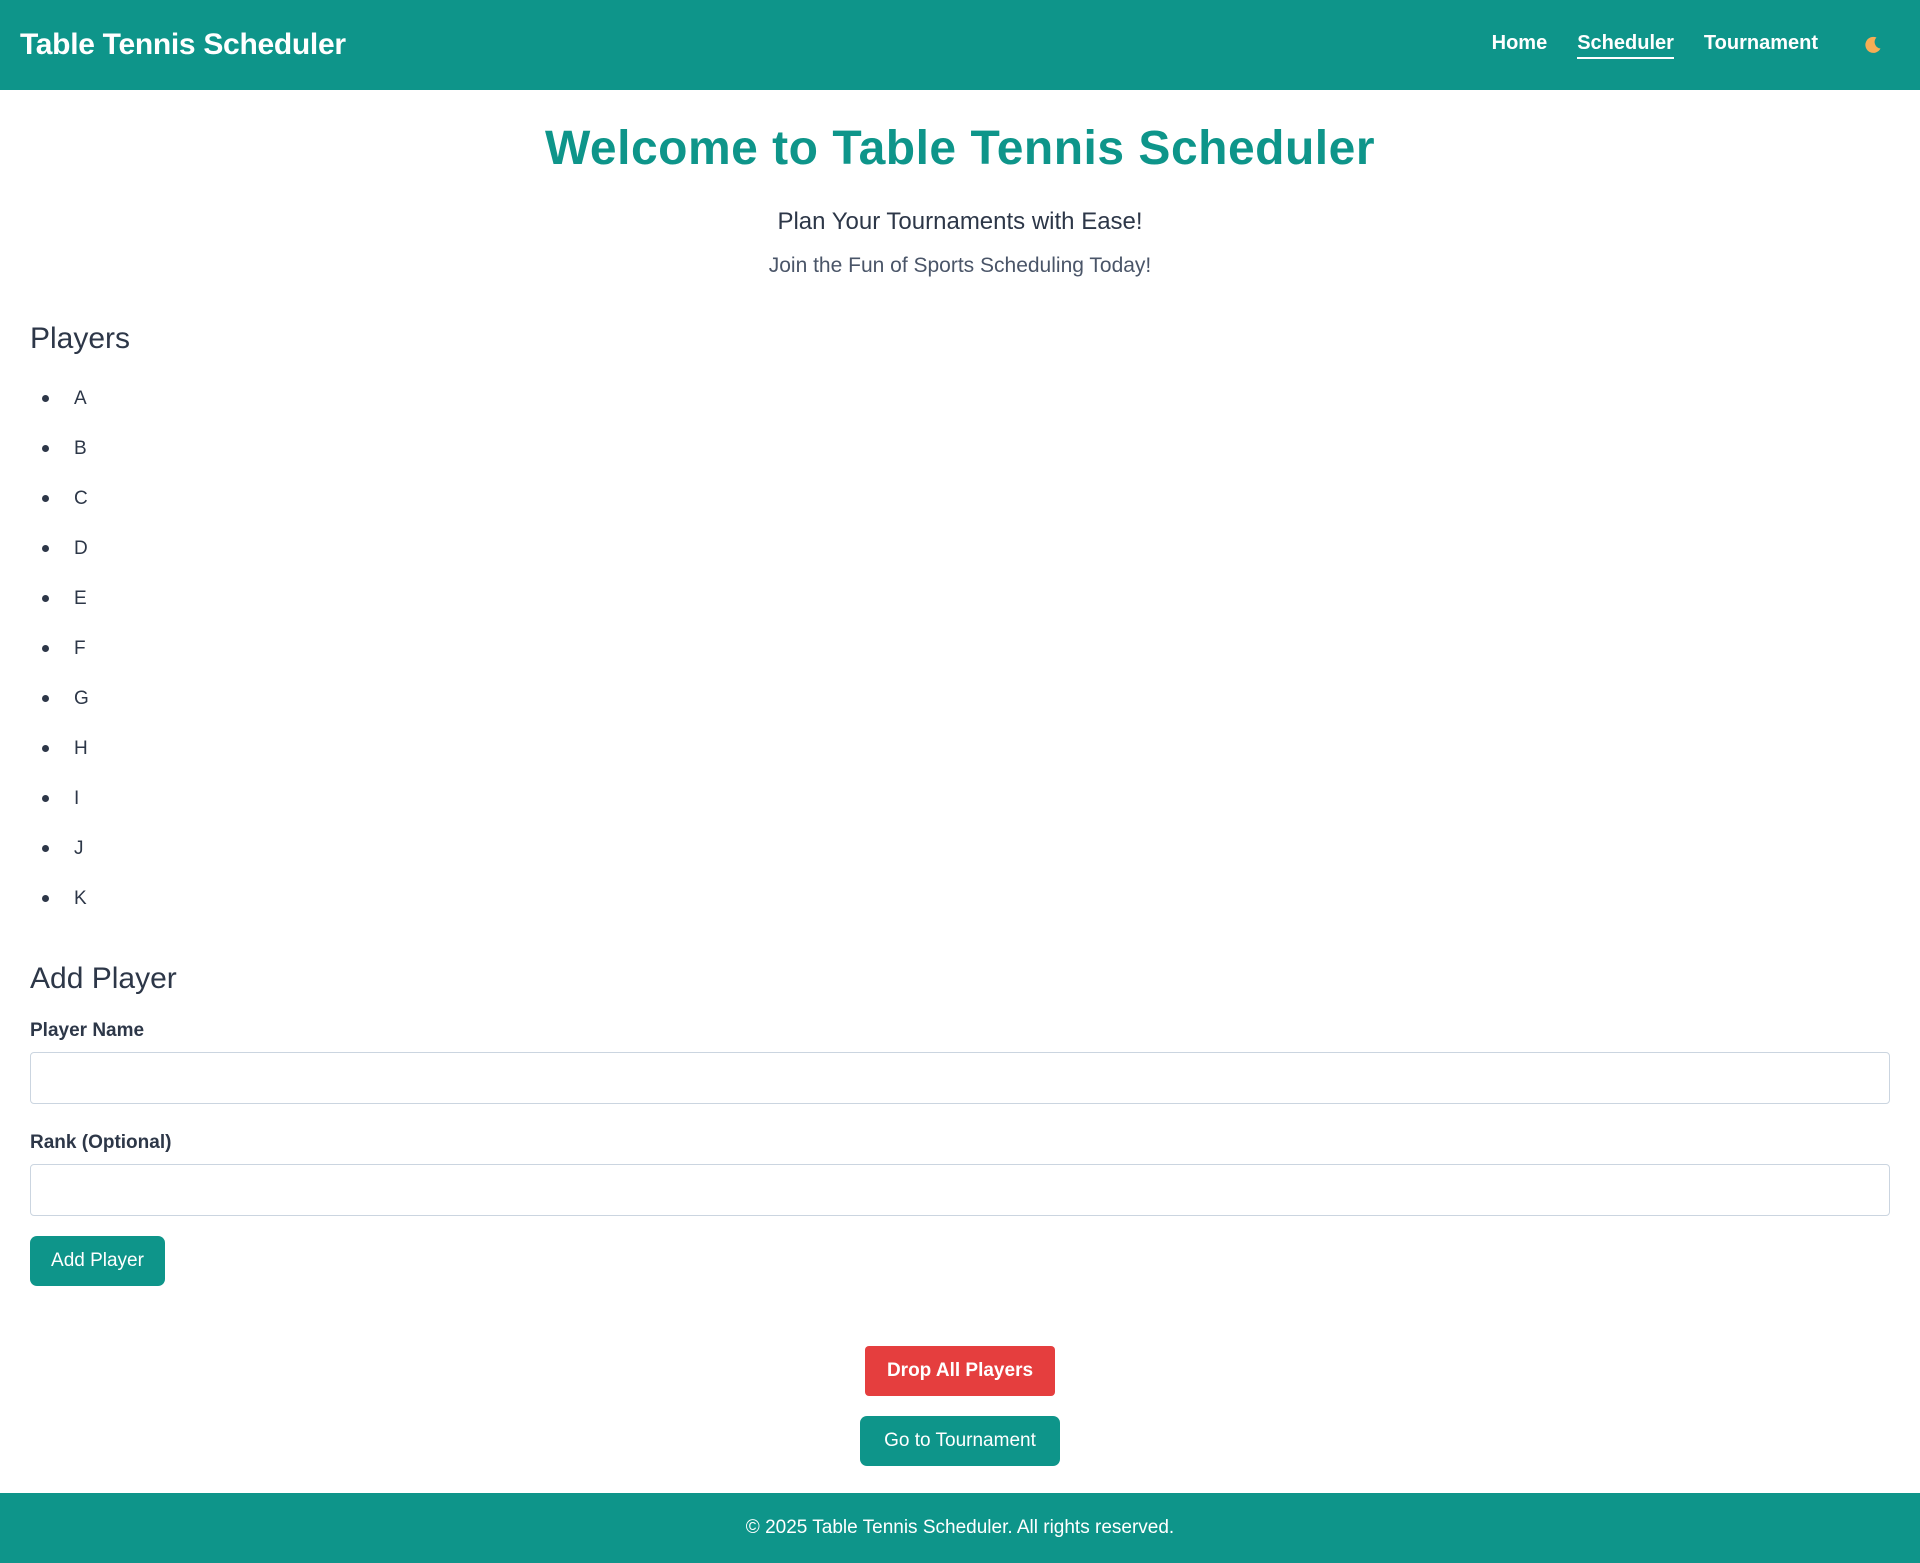 The width and height of the screenshot is (1920, 1563). I want to click on players-heading: Players, so click(80, 338).